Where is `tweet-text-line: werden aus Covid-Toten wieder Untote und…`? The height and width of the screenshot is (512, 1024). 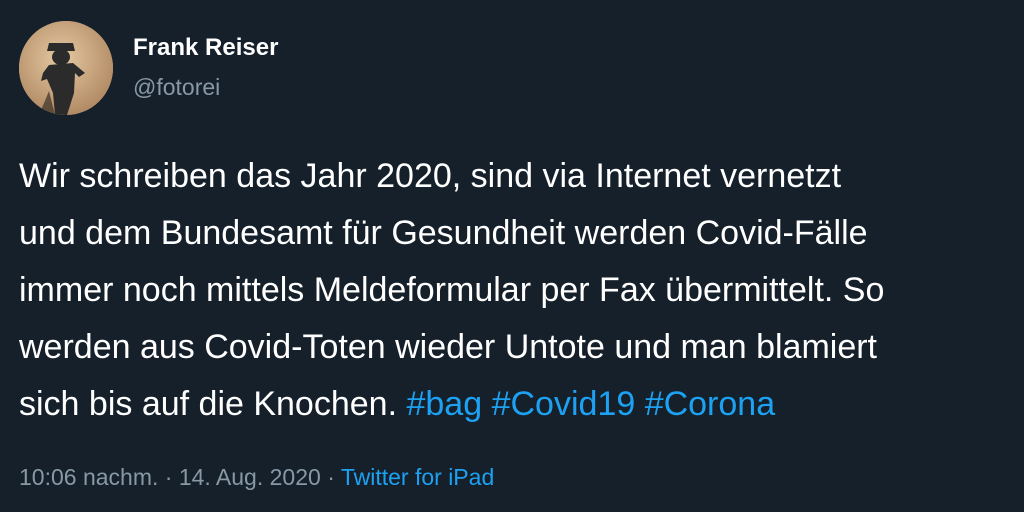 tweet-text-line: werden aus Covid-Toten wieder Untote und… is located at coordinates (448, 347).